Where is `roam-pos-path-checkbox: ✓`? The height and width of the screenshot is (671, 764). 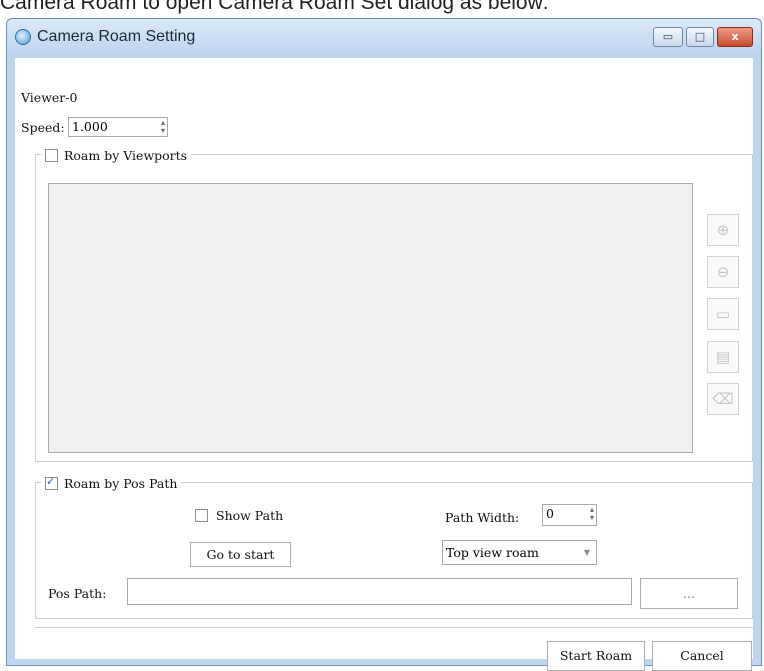 roam-pos-path-checkbox: ✓ is located at coordinates (51, 482).